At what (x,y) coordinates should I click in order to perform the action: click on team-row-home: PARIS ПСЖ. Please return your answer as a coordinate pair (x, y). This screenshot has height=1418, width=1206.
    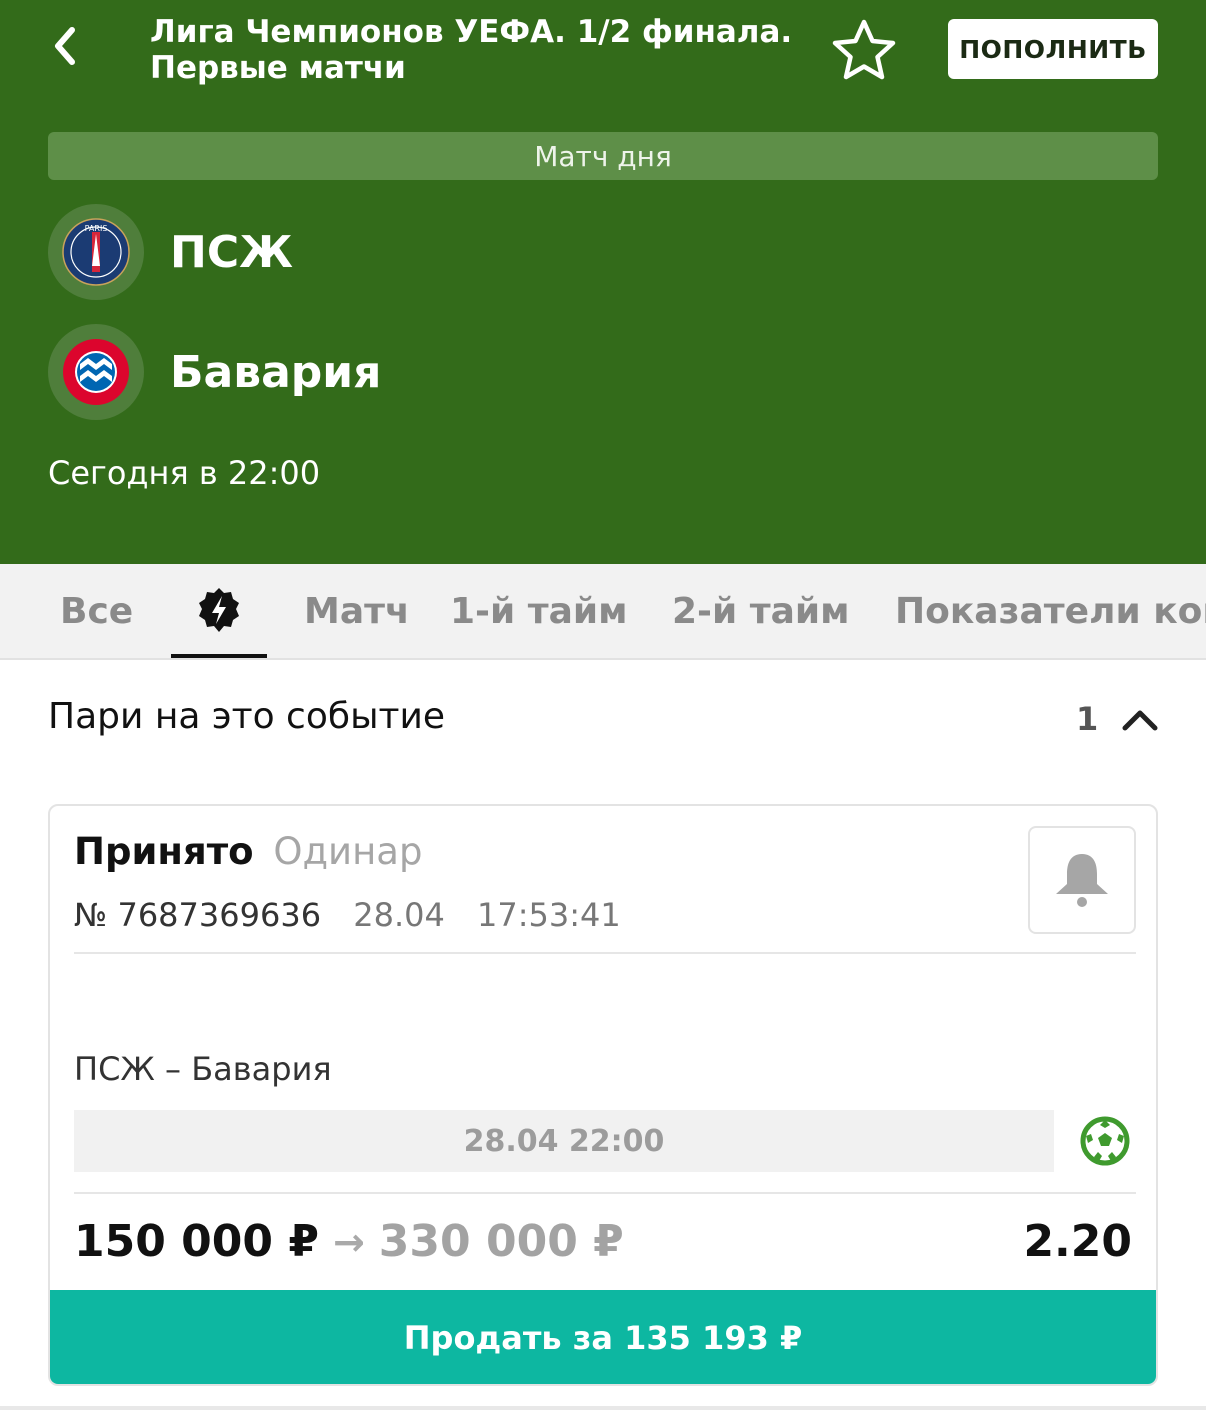
    Looking at the image, I should click on (170, 252).